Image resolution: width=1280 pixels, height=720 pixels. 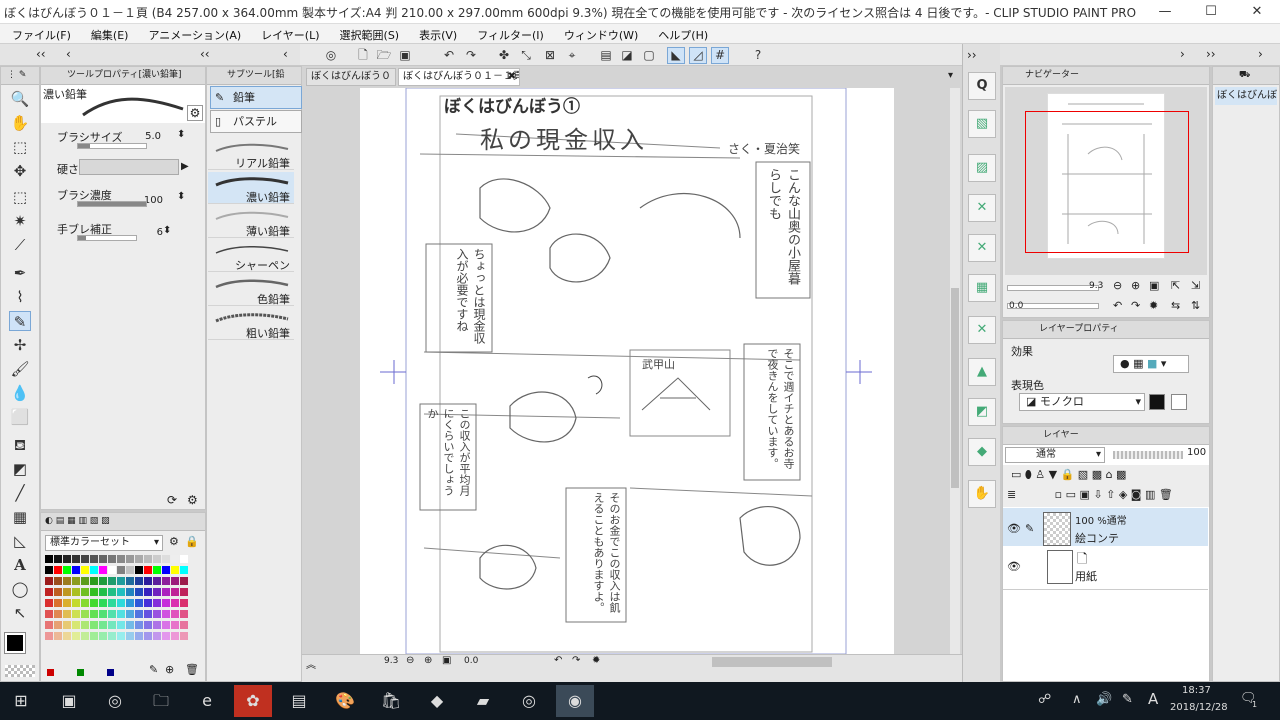 I want to click on effect-buttons: ● ▦ ■ ▾, so click(x=1151, y=364).